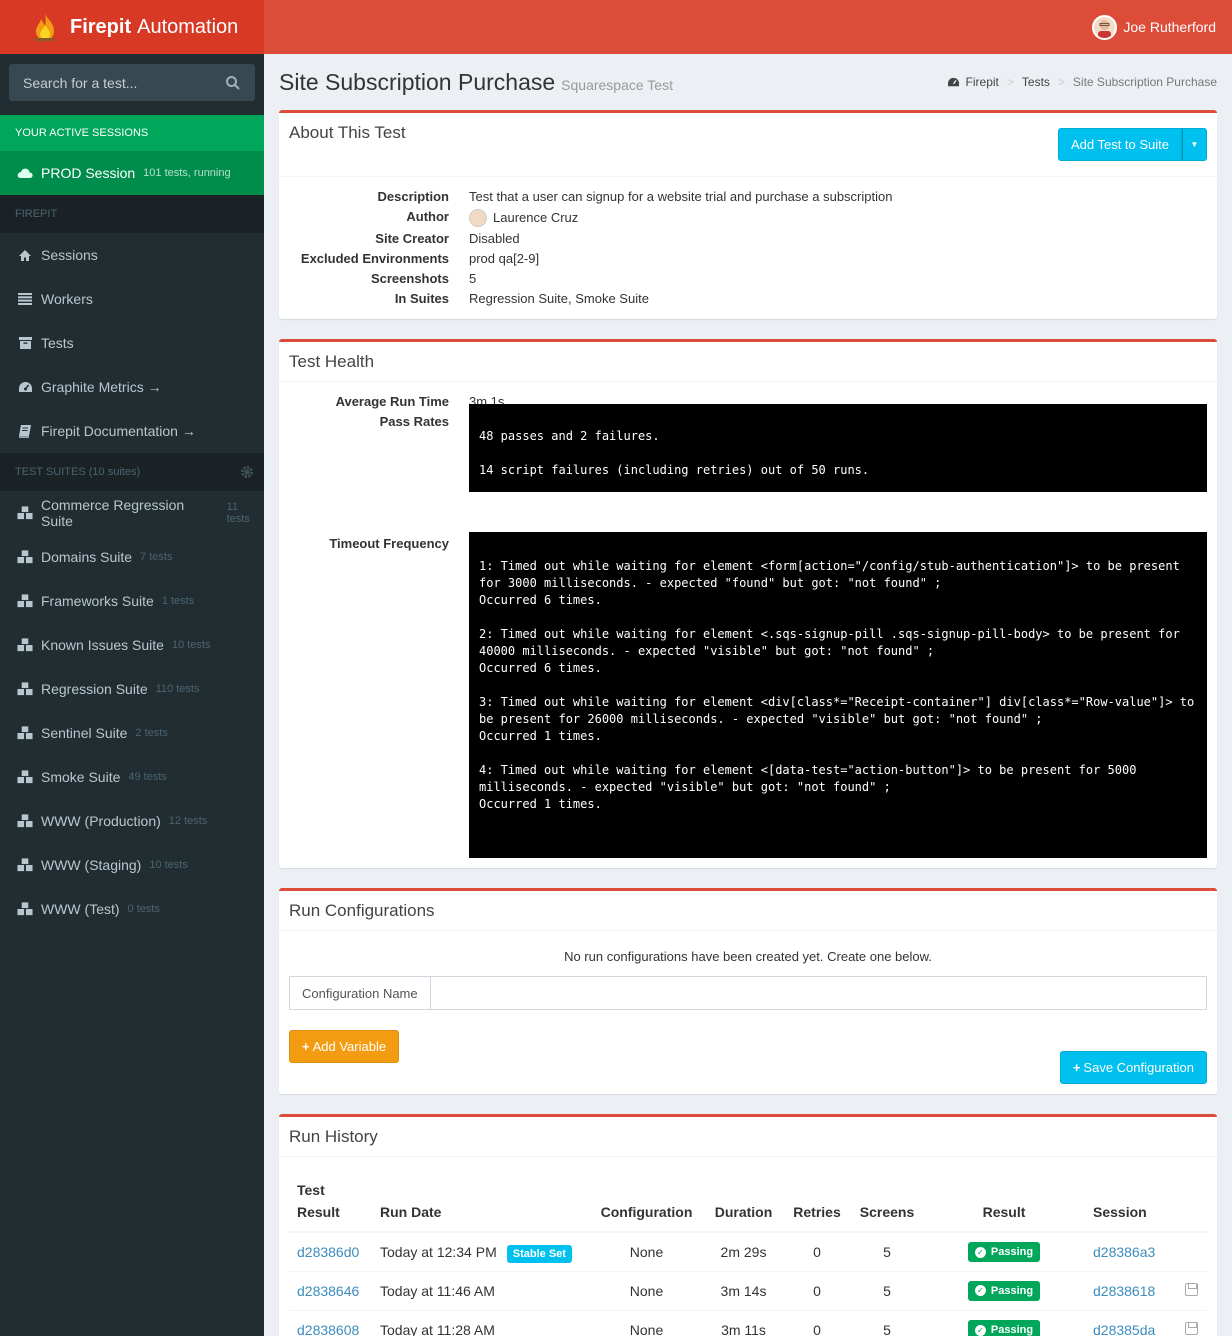 This screenshot has width=1232, height=1336. Describe the element at coordinates (156, 557) in the screenshot. I see `sidebar-suite-count: 7 tests` at that location.